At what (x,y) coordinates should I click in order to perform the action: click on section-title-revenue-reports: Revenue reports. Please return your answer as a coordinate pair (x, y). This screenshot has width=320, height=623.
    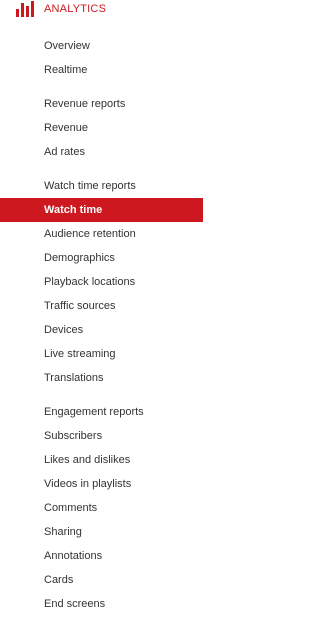
    Looking at the image, I should click on (85, 104).